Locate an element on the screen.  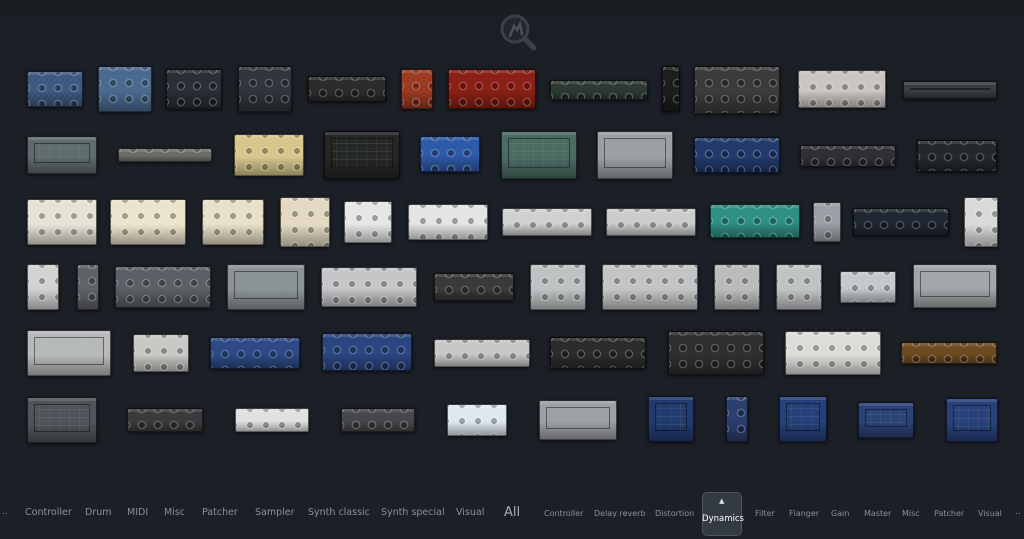
tab-instrument-misc: Misc is located at coordinates (174, 512).